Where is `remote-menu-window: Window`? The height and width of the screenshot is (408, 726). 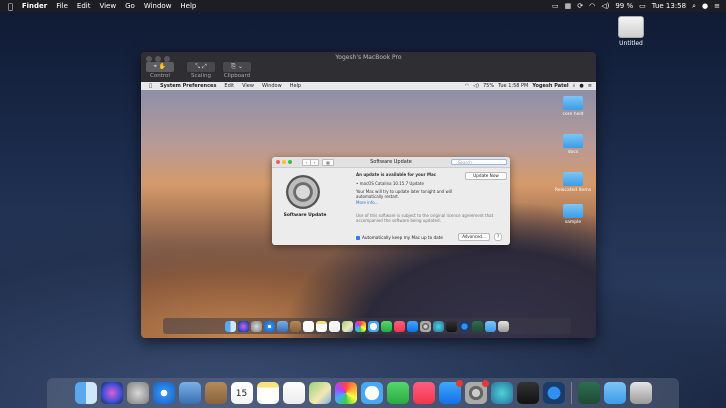 remote-menu-window: Window is located at coordinates (272, 86).